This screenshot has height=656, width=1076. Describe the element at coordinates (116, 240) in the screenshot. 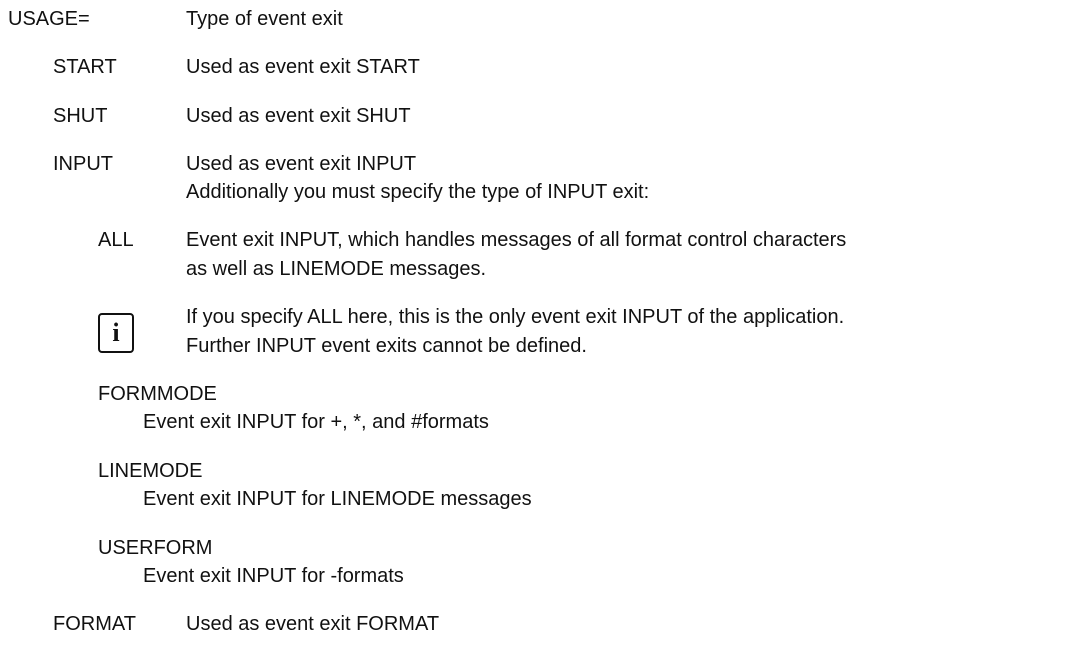

I see `input-type-term-all: ALL` at that location.